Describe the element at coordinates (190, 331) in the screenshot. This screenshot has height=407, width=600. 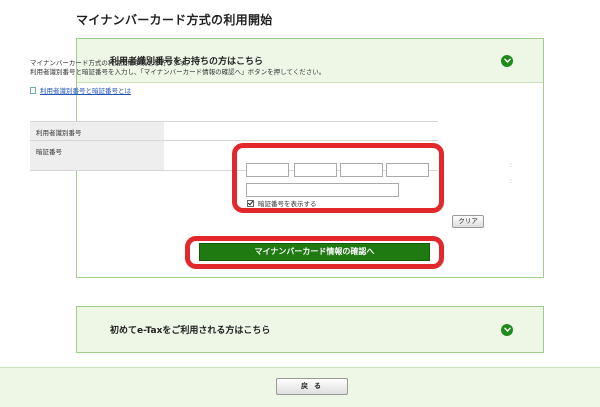
I see `first-time-user-panel-title: 初めてe-Taxをご利用される方はこちら` at that location.